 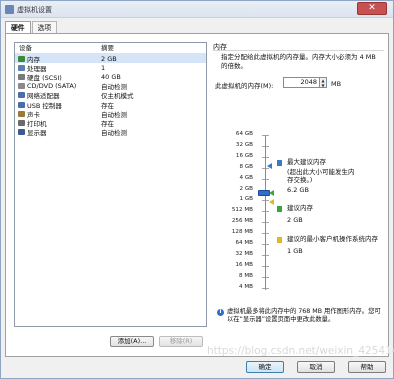 I want to click on scale-label: 32 MB, so click(x=244, y=253).